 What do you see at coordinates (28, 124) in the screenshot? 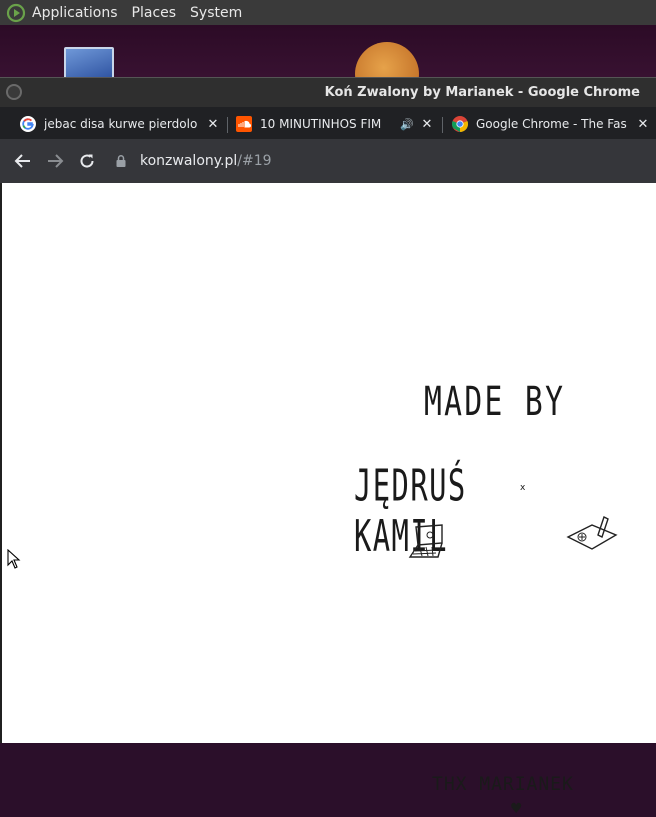
I see `google-g-icon` at bounding box center [28, 124].